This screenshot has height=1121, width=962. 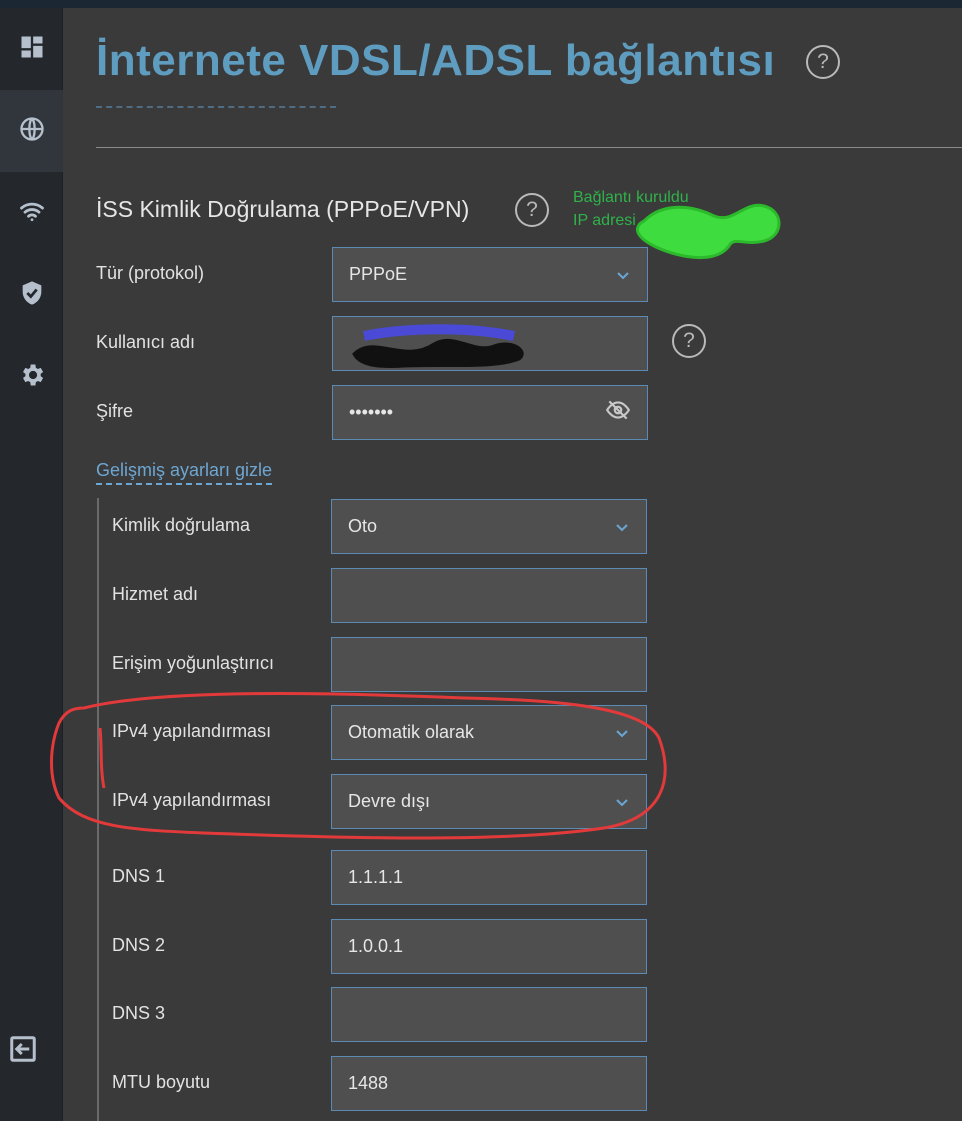 I want to click on service-name-label: Hizmet adı, so click(x=155, y=594).